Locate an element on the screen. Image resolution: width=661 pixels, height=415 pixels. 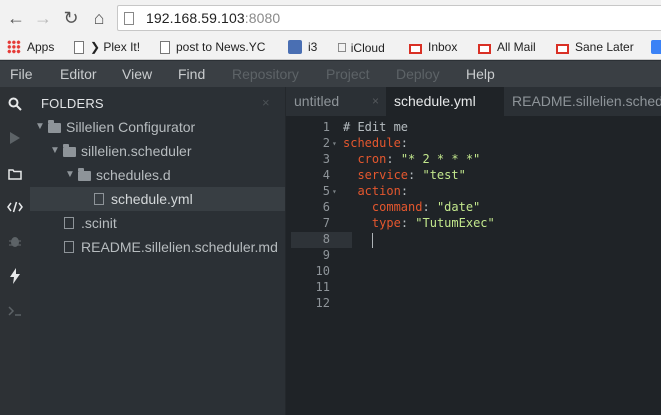
tree-item-label: .scinit is located at coordinates (99, 223).